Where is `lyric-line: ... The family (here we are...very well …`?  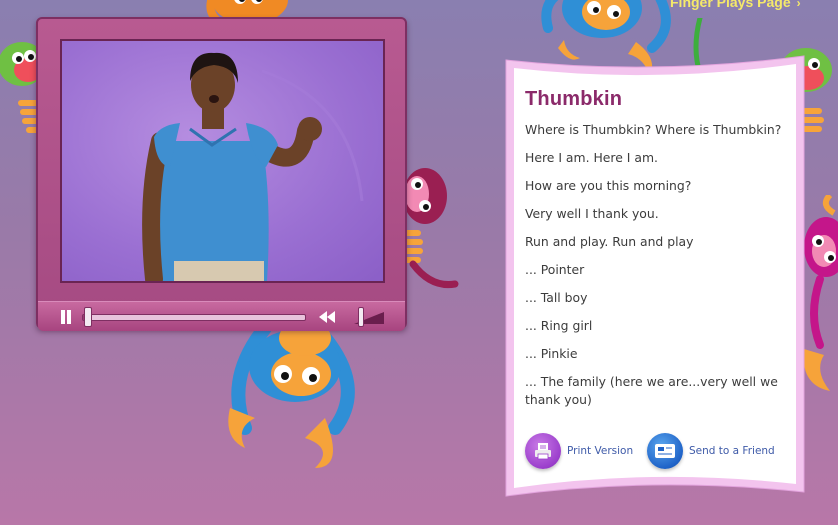 lyric-line: ... The family (here we are...very well … is located at coordinates (651, 390).